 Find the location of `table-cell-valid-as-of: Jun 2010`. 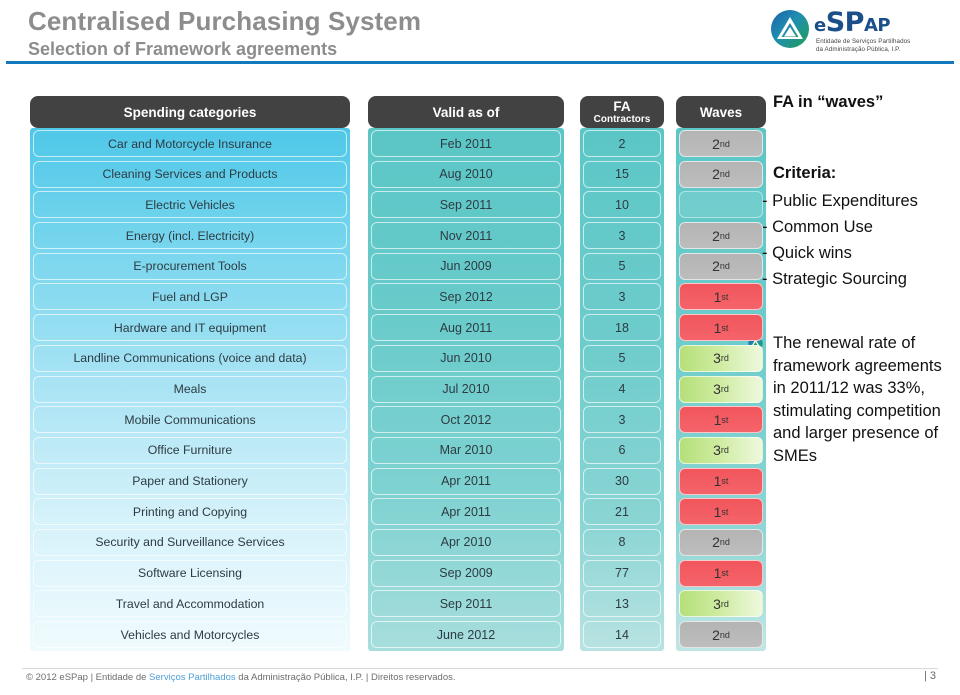

table-cell-valid-as-of: Jun 2010 is located at coordinates (466, 358).